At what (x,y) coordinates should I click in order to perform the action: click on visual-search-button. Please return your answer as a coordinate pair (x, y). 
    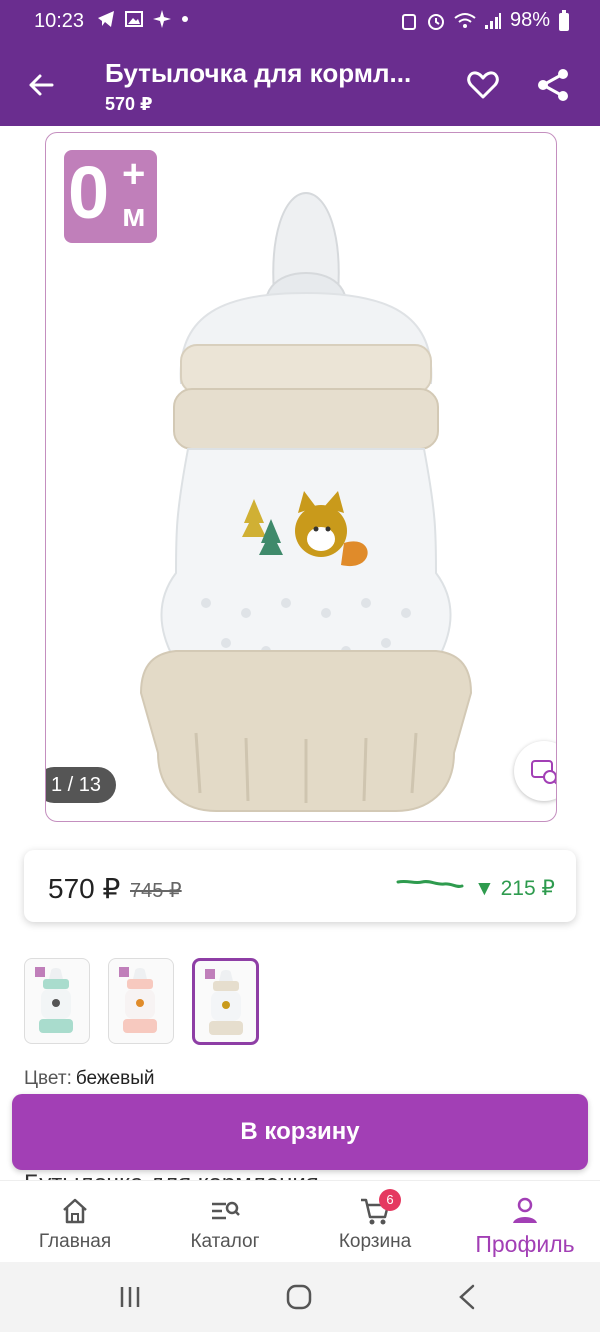
    Looking at the image, I should click on (535, 771).